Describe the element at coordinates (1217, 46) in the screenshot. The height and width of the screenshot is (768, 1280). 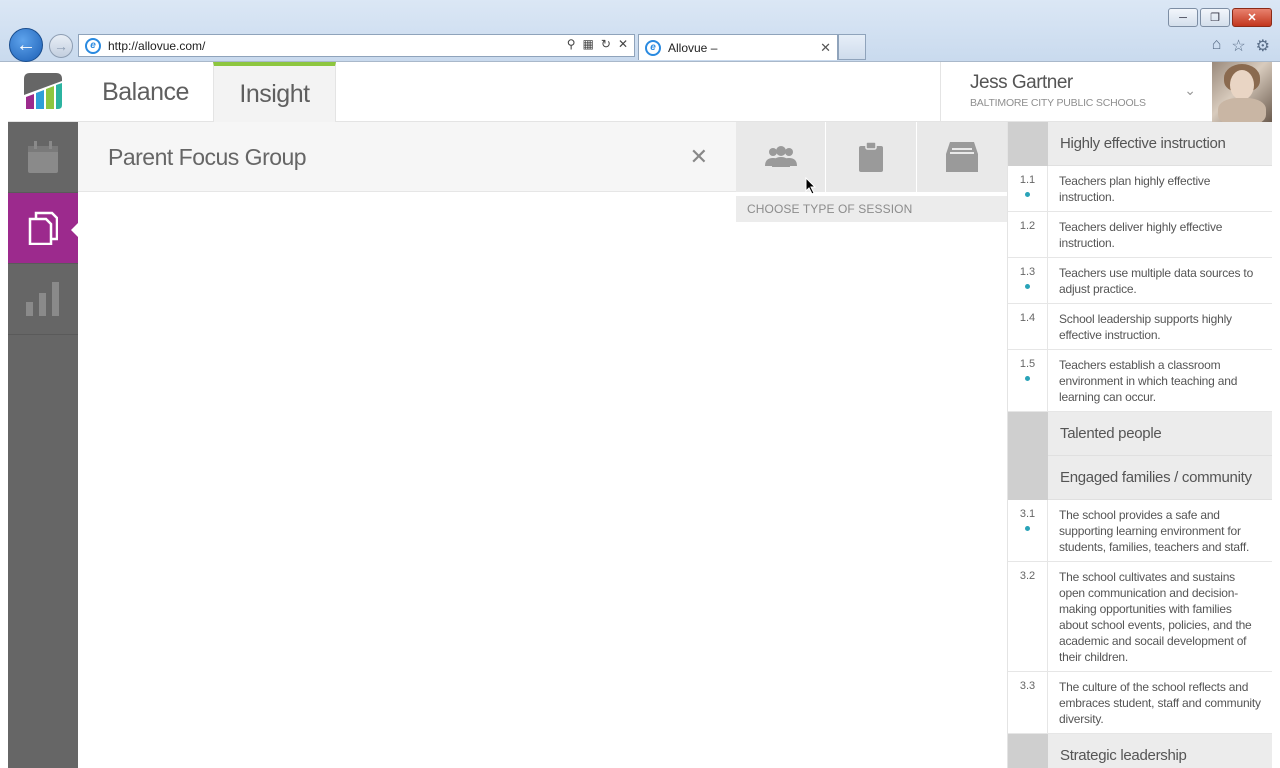
I see `home-icon: ⌂` at that location.